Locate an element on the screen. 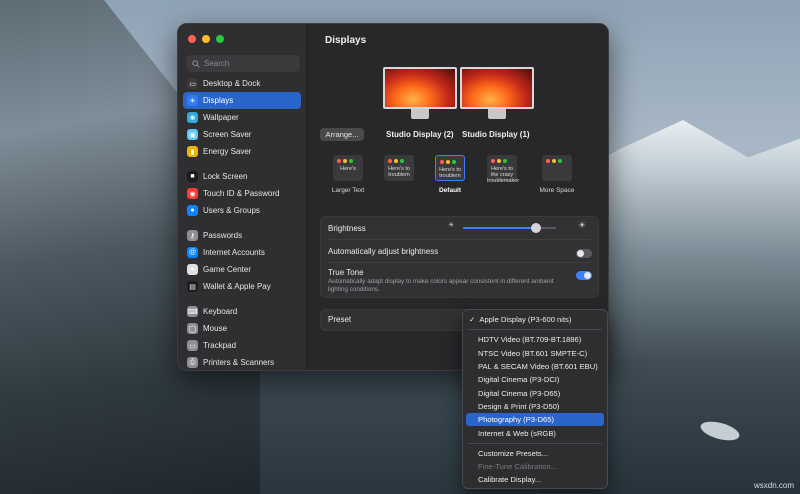  resolution-option-label: Larger Text is located at coordinates (348, 190).